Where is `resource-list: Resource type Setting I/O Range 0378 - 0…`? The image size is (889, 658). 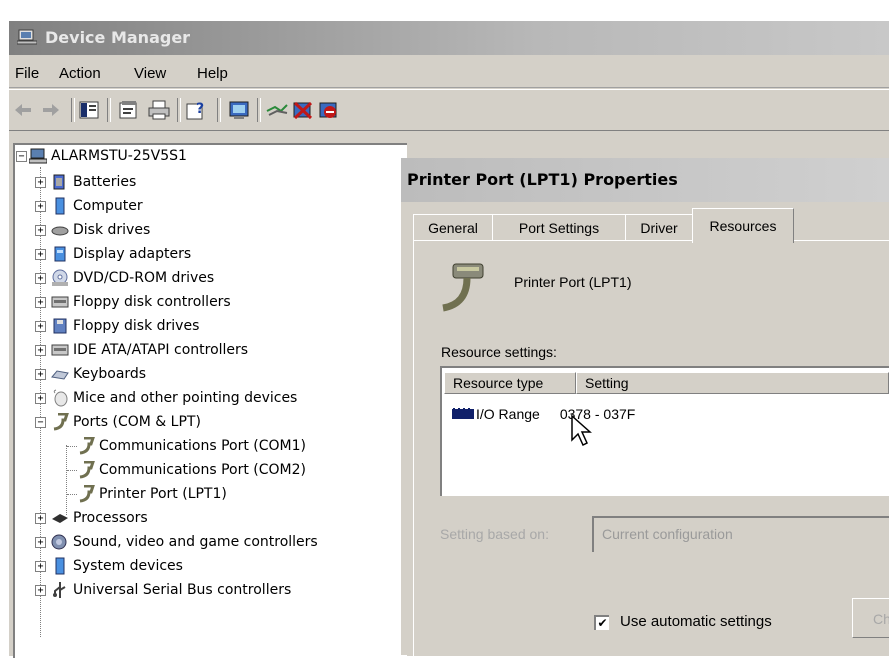 resource-list: Resource type Setting I/O Range 0378 - 0… is located at coordinates (664, 431).